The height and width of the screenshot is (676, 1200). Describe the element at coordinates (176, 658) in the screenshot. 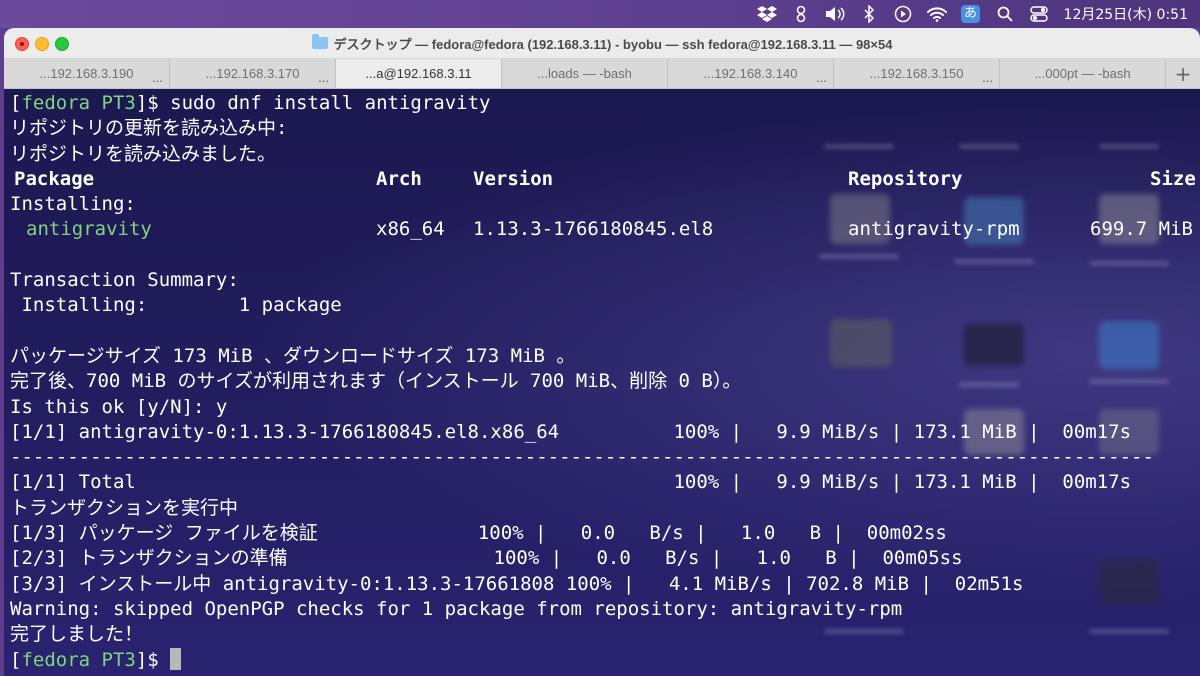

I see `text-cursor` at that location.